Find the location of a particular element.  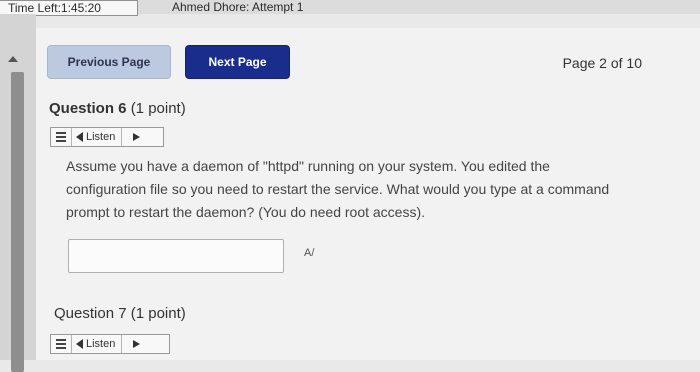

question-7-title: Question 7 (1 point) is located at coordinates (120, 313).